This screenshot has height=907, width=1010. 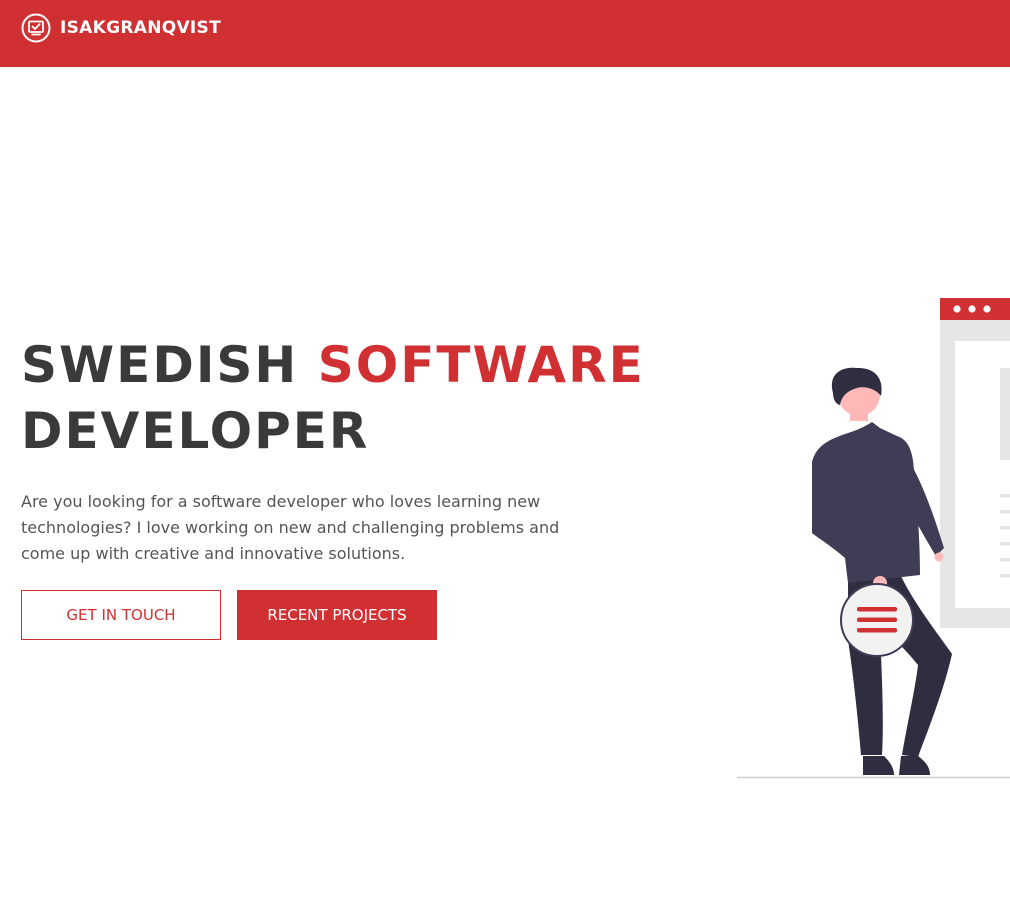 I want to click on person-graphic, so click(x=882, y=571).